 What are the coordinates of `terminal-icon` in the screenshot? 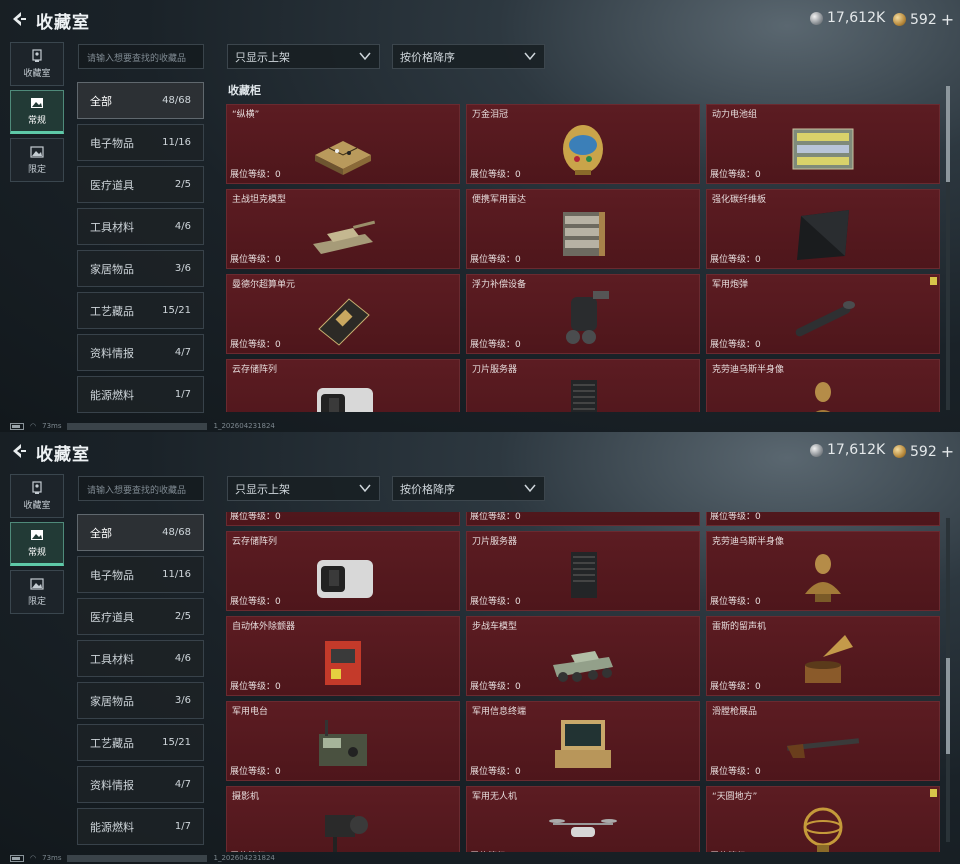 It's located at (583, 744).